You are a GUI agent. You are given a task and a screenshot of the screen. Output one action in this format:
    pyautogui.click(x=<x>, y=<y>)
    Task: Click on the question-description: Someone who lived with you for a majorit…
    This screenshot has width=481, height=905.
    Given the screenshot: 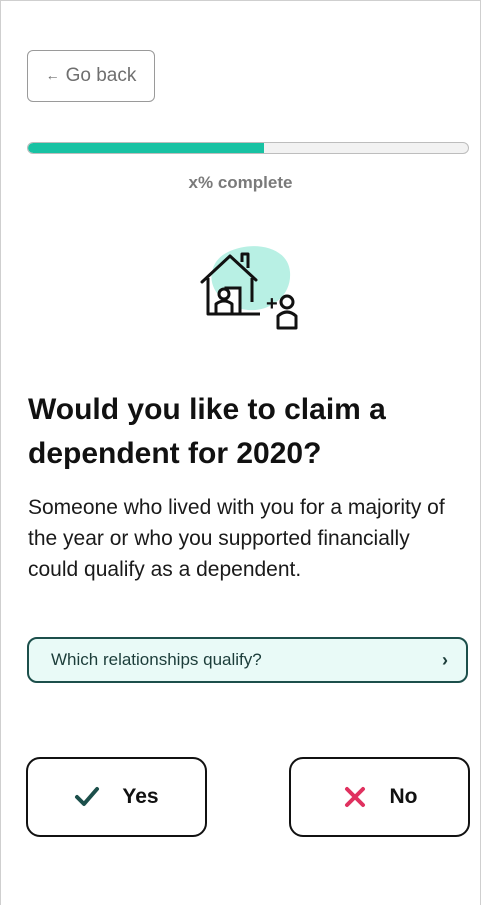 What is the action you would take?
    pyautogui.click(x=236, y=538)
    